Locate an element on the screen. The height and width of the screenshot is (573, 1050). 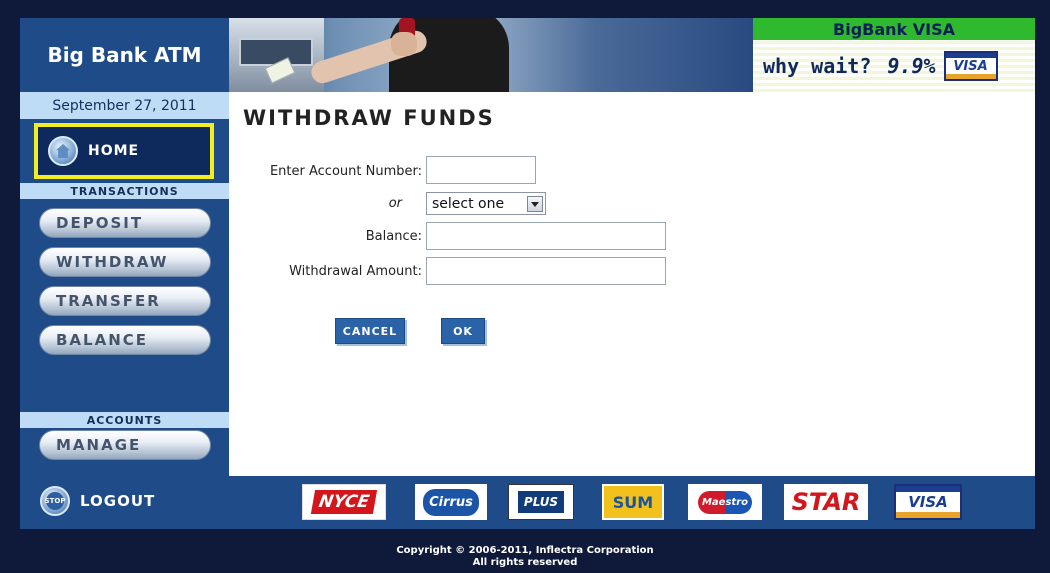
ad-rate: 9.9% is located at coordinates (911, 66).